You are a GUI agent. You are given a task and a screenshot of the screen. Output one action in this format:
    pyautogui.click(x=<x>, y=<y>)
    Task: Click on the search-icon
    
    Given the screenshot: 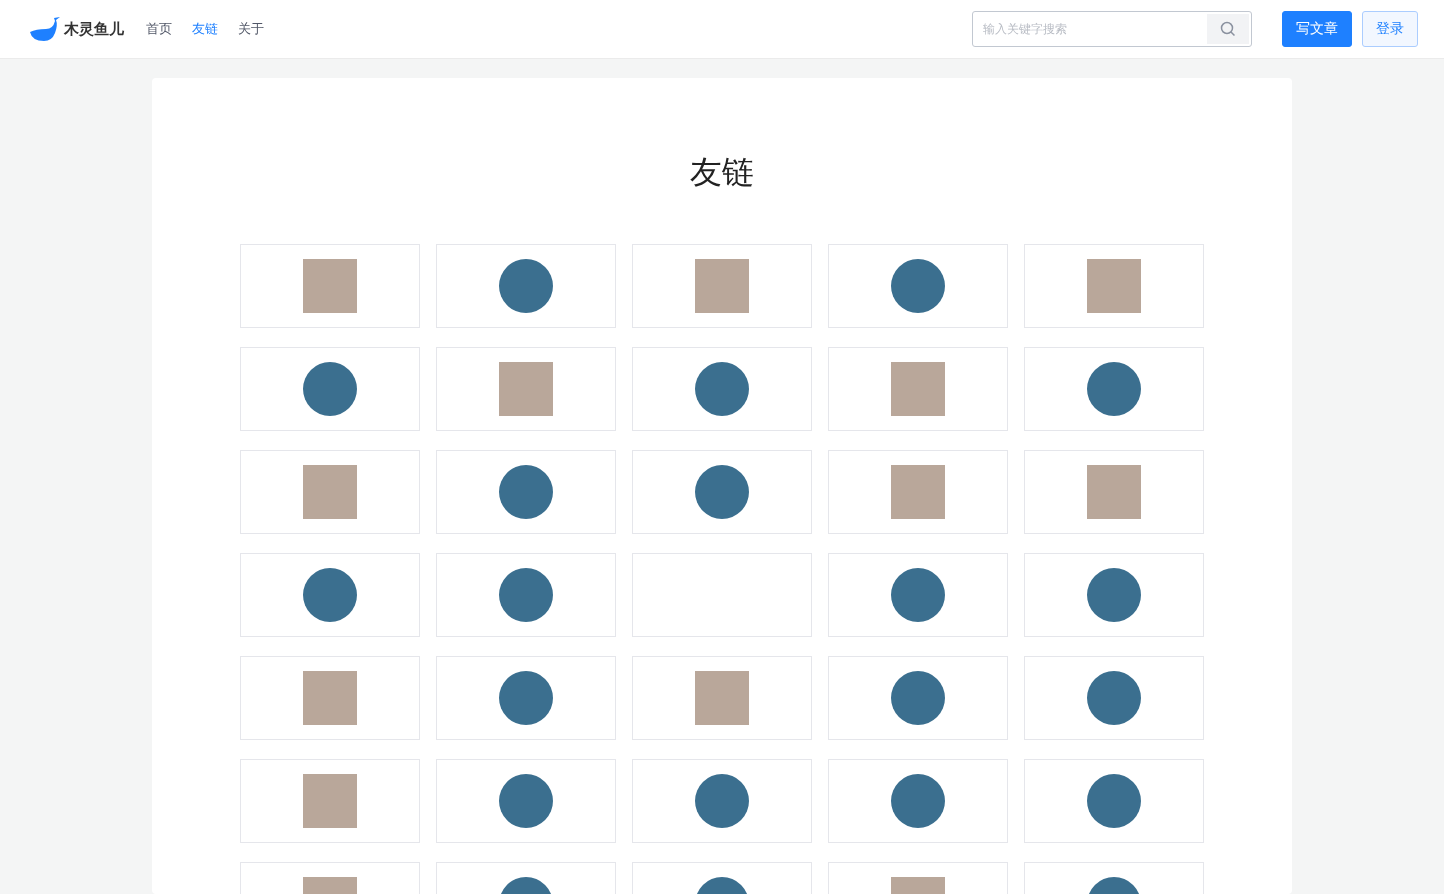 What is the action you would take?
    pyautogui.click(x=1228, y=29)
    